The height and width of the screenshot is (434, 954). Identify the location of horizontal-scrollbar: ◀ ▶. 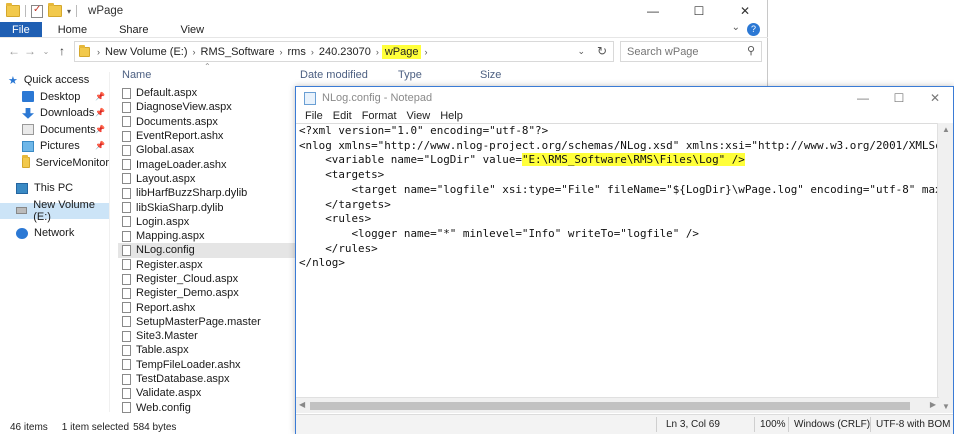
(617, 405).